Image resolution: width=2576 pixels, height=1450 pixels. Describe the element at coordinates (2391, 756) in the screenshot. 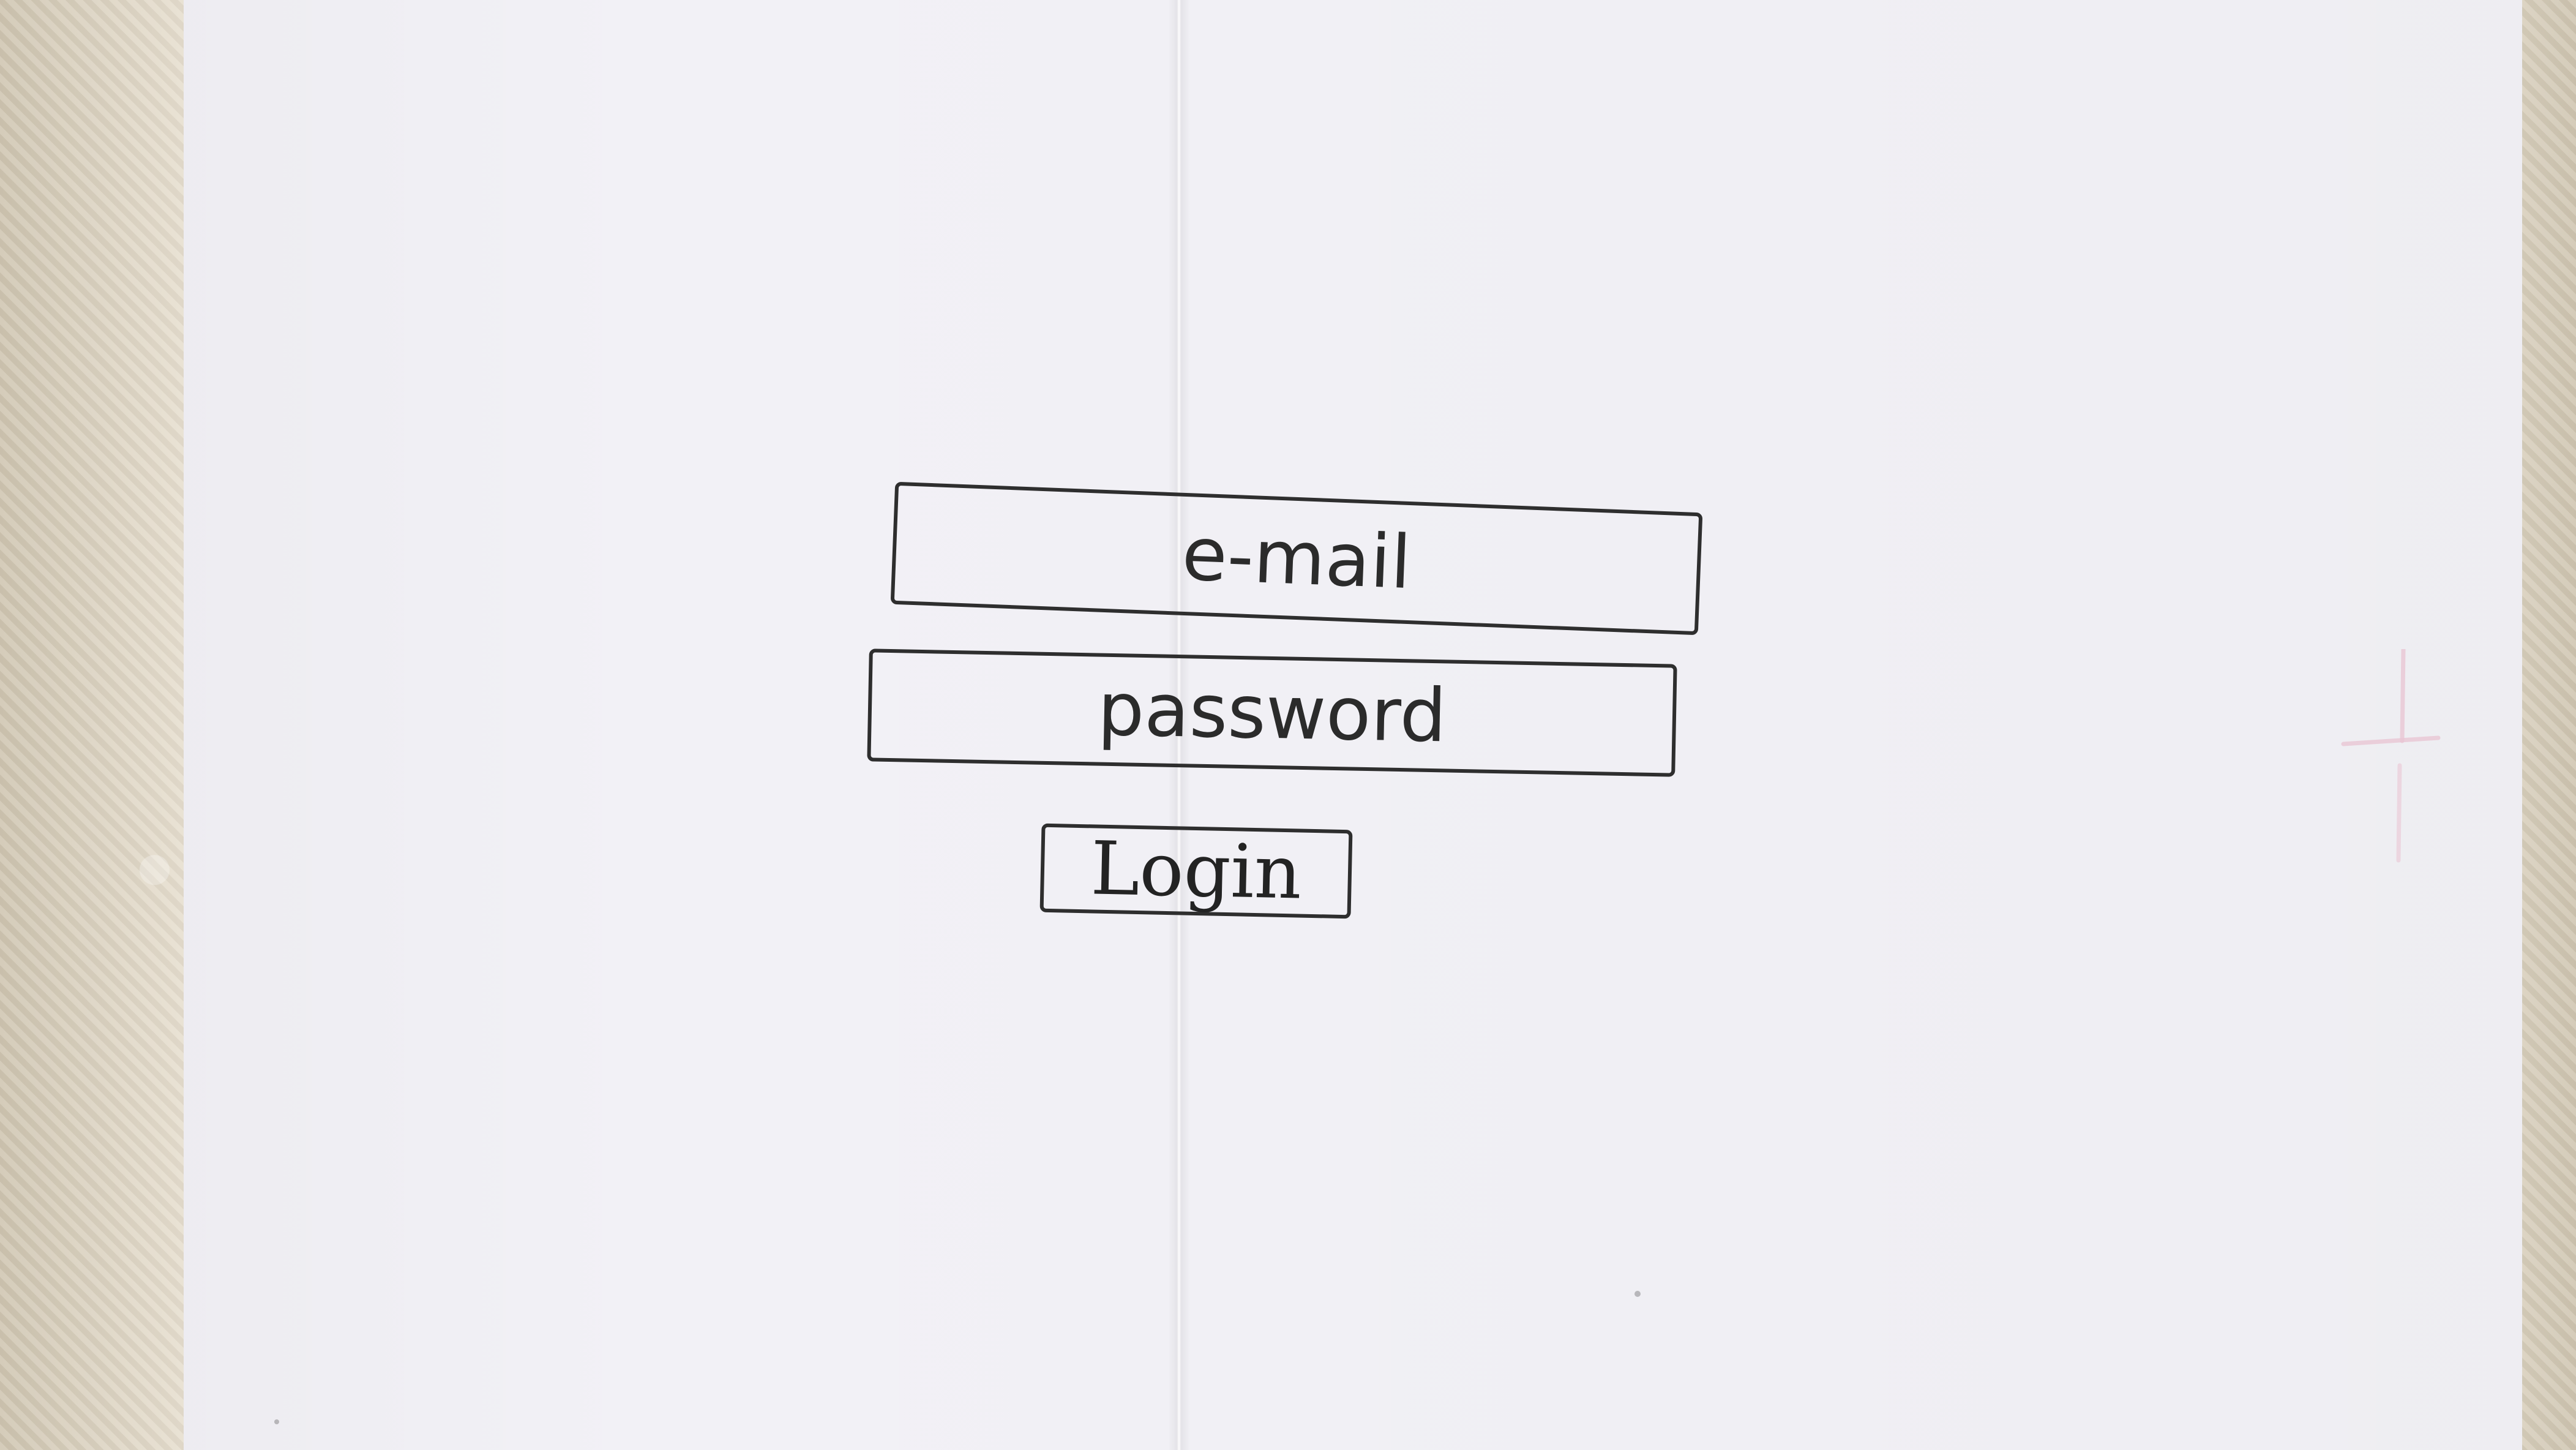

I see `faint-pink-marks` at that location.